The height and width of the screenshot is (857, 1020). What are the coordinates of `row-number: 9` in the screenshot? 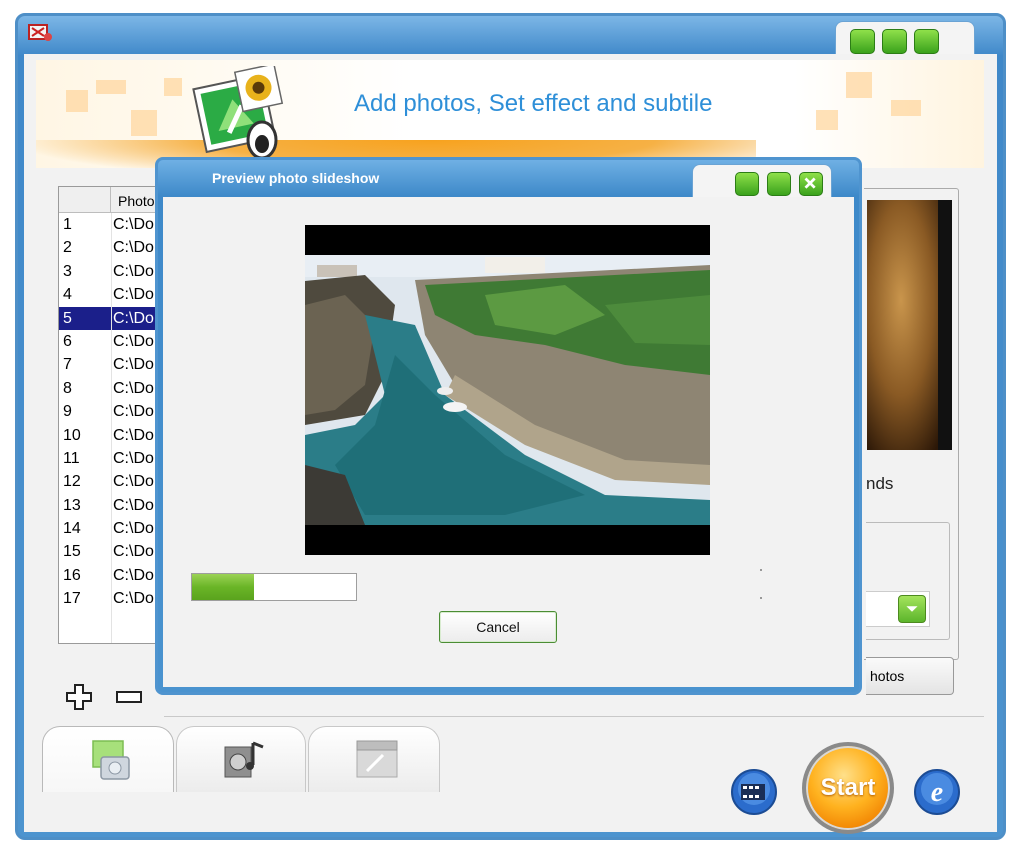 It's located at (67, 412).